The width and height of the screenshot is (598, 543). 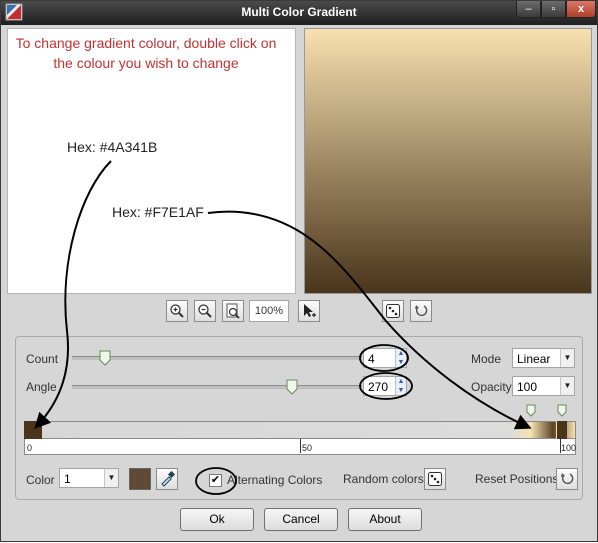 I want to click on add-stop-icon, so click(x=310, y=310).